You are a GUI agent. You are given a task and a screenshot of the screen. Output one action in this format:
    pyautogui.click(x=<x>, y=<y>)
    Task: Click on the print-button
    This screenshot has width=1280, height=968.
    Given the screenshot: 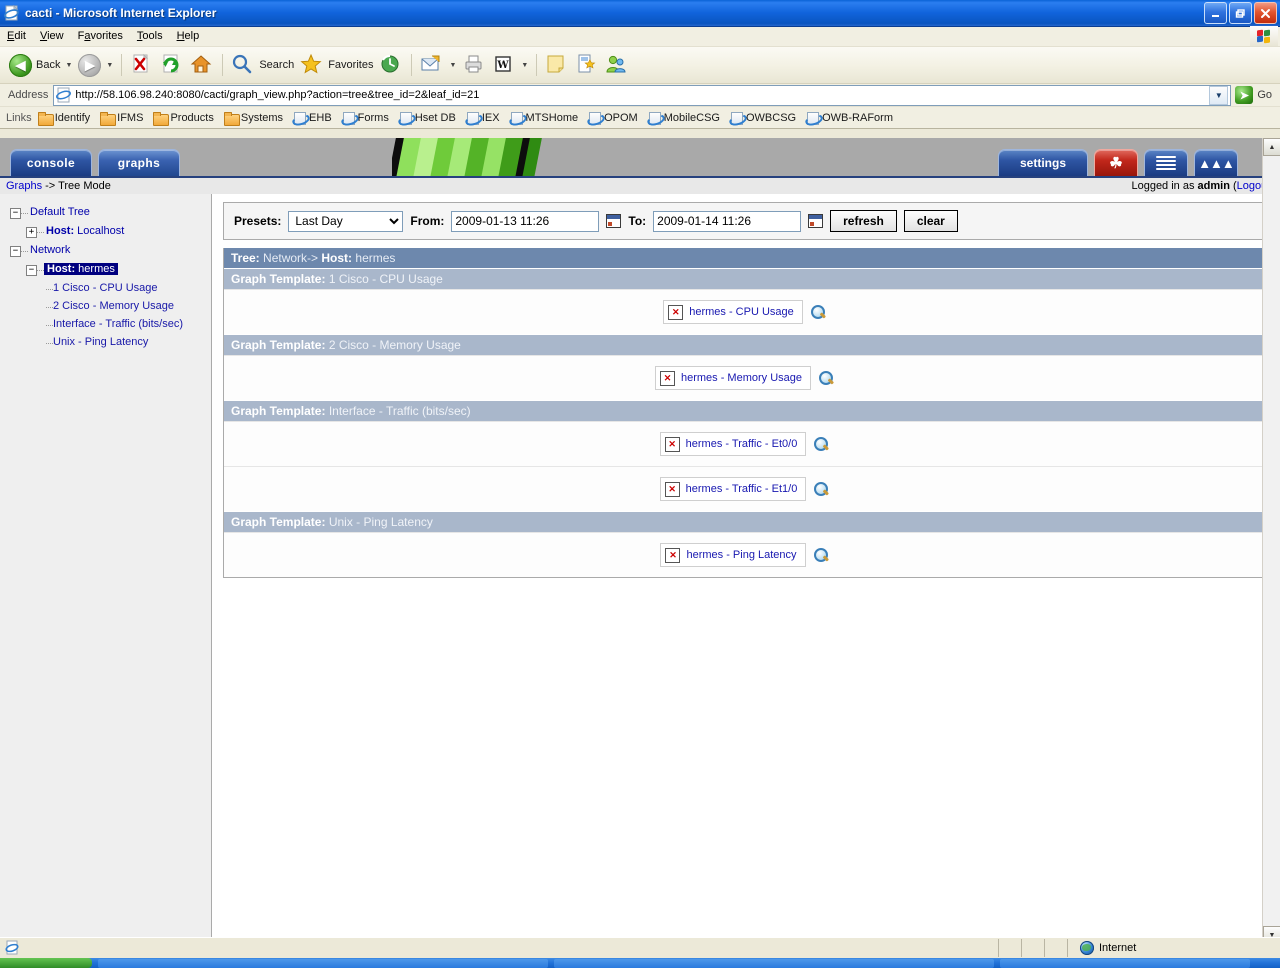 What is the action you would take?
    pyautogui.click(x=474, y=65)
    